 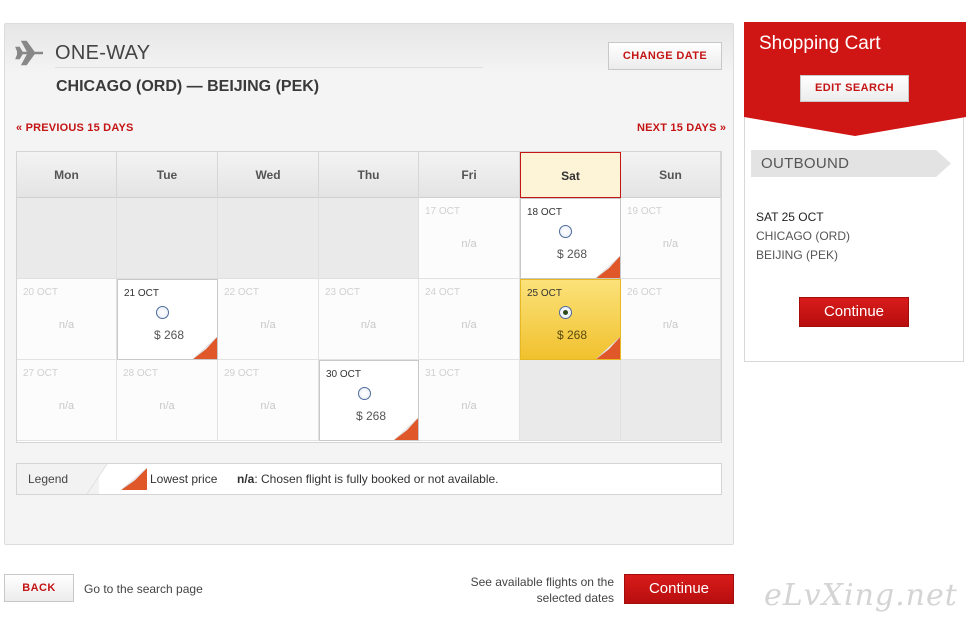 What do you see at coordinates (545, 212) in the screenshot?
I see `cell-date: 18 OCT` at bounding box center [545, 212].